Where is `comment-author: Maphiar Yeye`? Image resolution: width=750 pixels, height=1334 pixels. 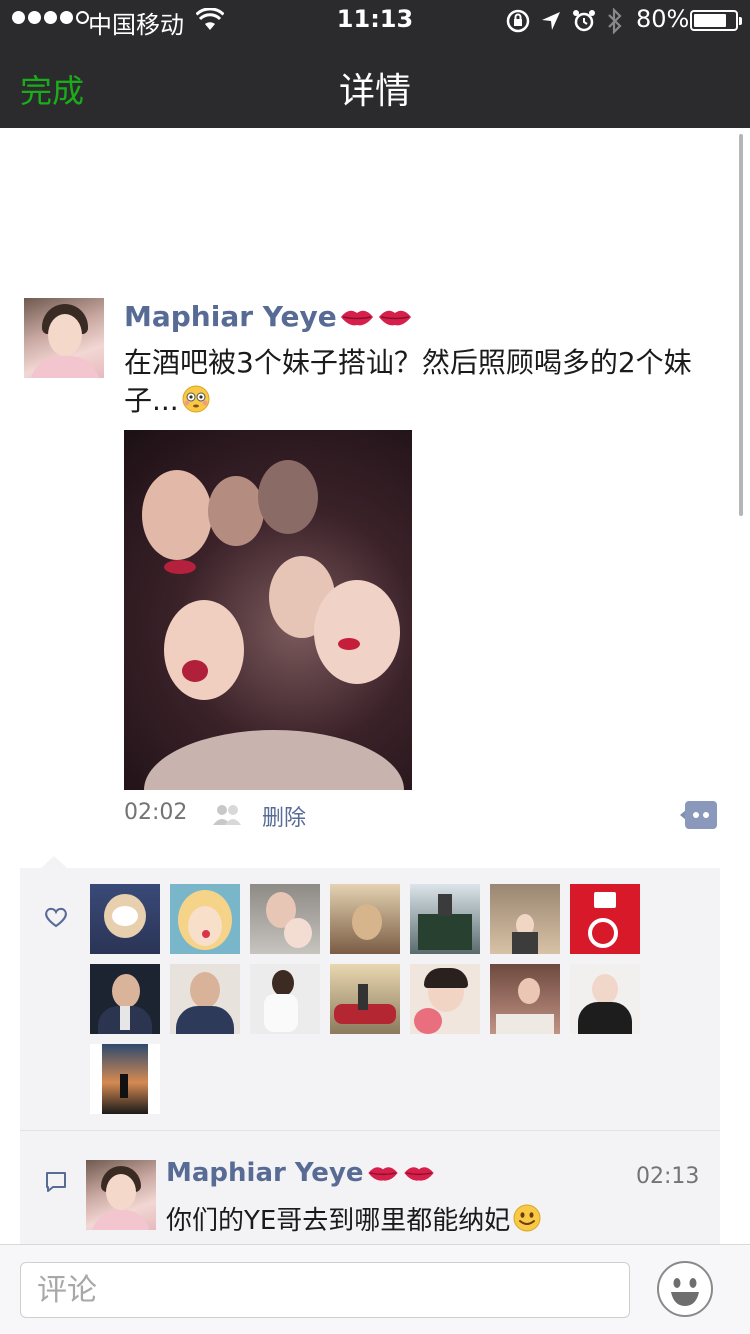
comment-author: Maphiar Yeye is located at coordinates (301, 1173).